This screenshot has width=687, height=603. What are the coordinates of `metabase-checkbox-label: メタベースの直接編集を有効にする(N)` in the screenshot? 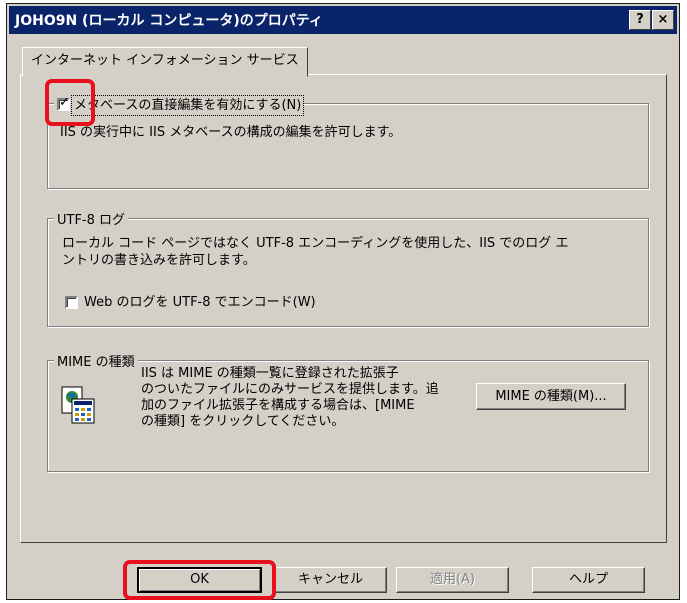 It's located at (187, 105).